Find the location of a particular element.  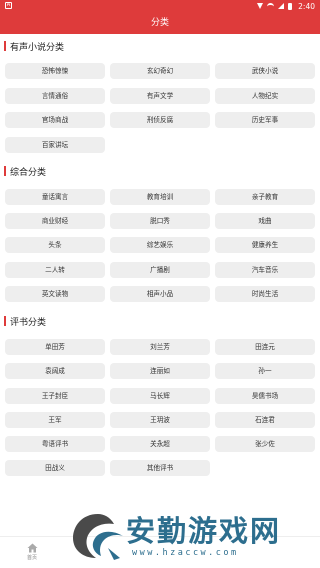

category-button: 时尚生活 is located at coordinates (265, 294).